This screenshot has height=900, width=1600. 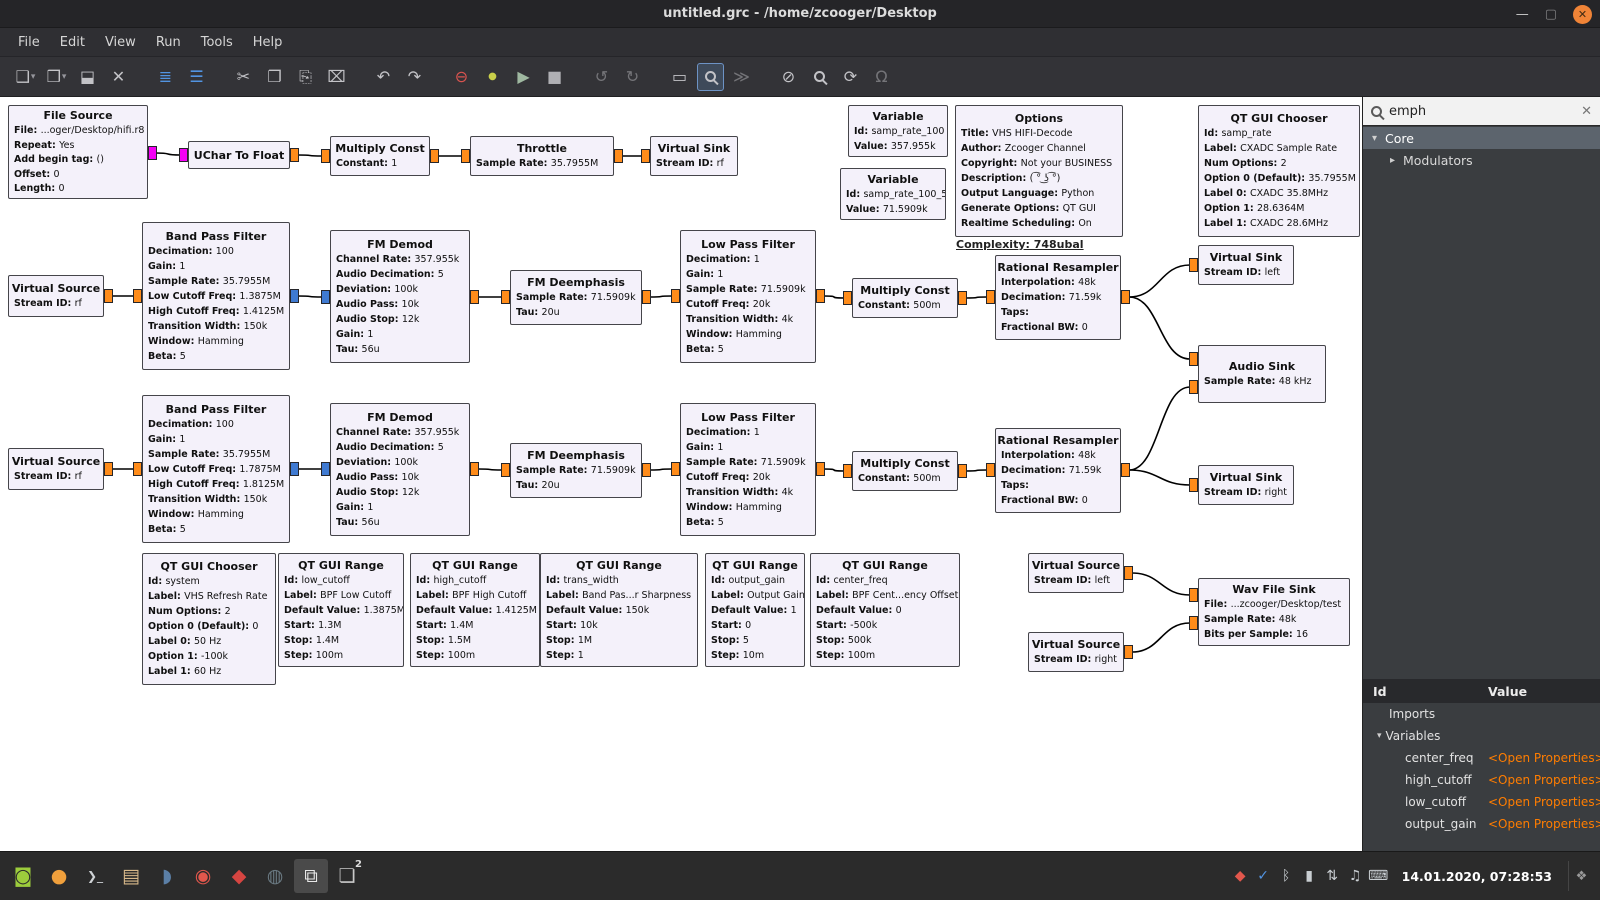 I want to click on variable-row-low_cutoff: low_cutoff <Open Properties>, so click(x=1481, y=802).